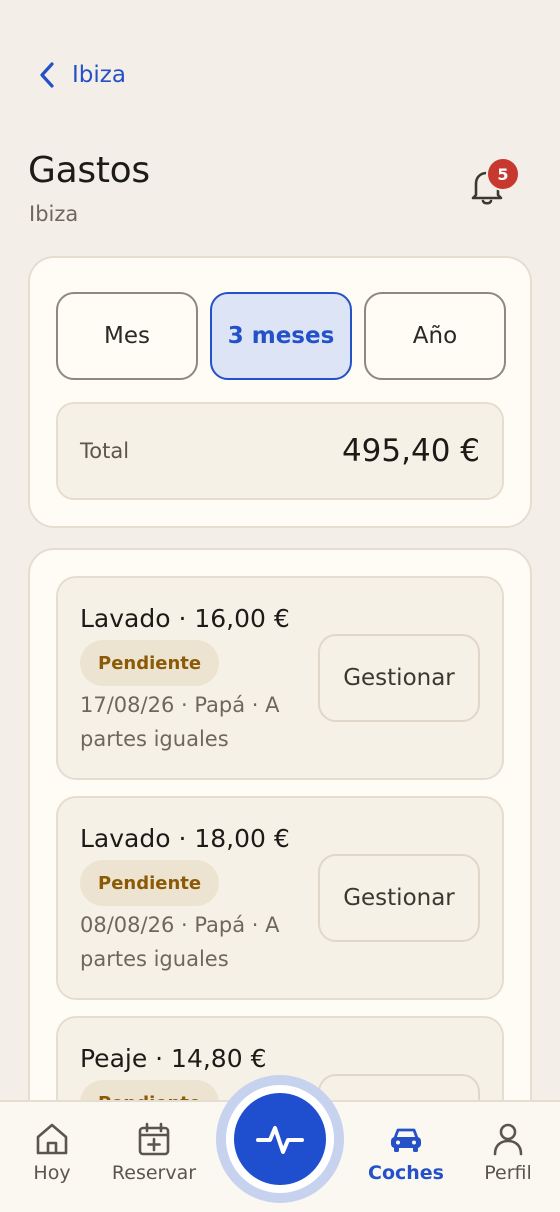  I want to click on home-icon, so click(52, 1139).